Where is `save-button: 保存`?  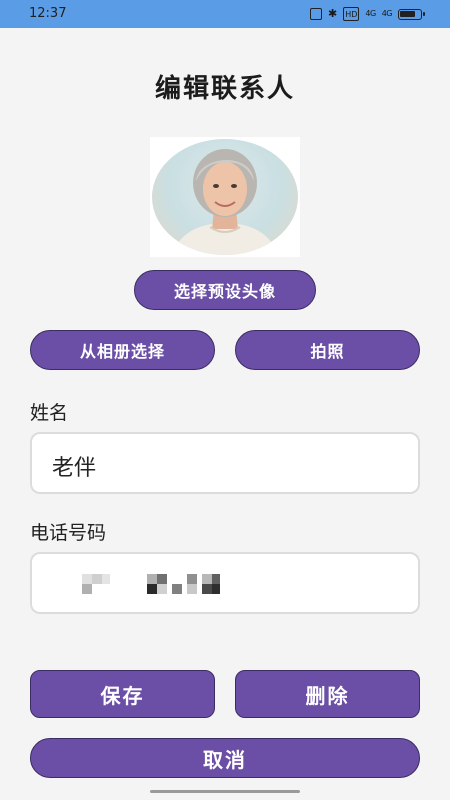 save-button: 保存 is located at coordinates (122, 694).